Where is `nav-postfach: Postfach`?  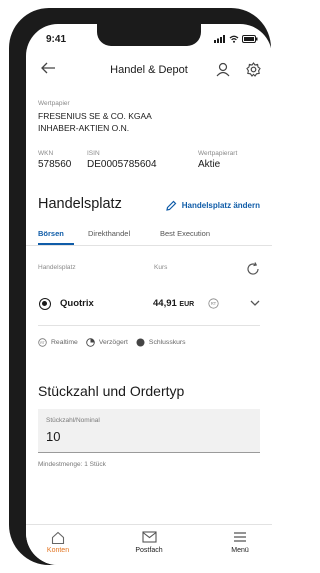
nav-postfach: Postfach is located at coordinates (149, 542).